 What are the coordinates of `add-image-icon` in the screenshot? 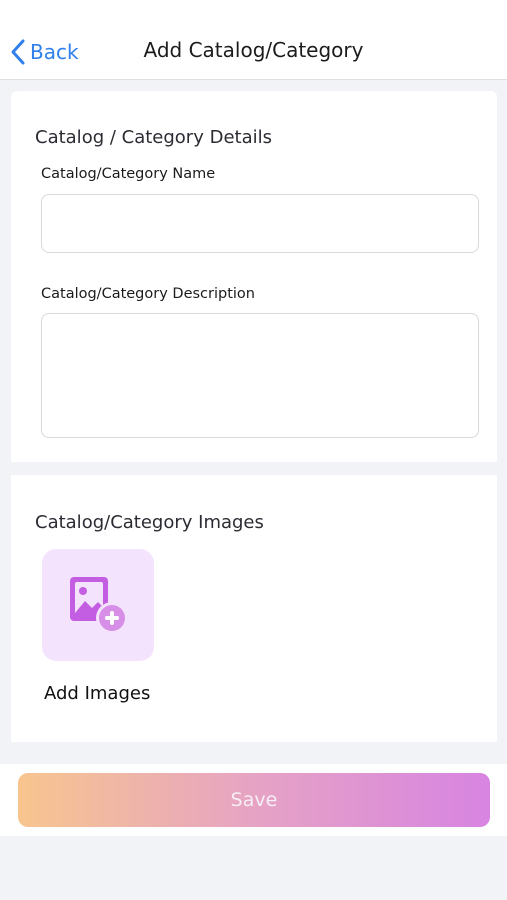 It's located at (99, 605).